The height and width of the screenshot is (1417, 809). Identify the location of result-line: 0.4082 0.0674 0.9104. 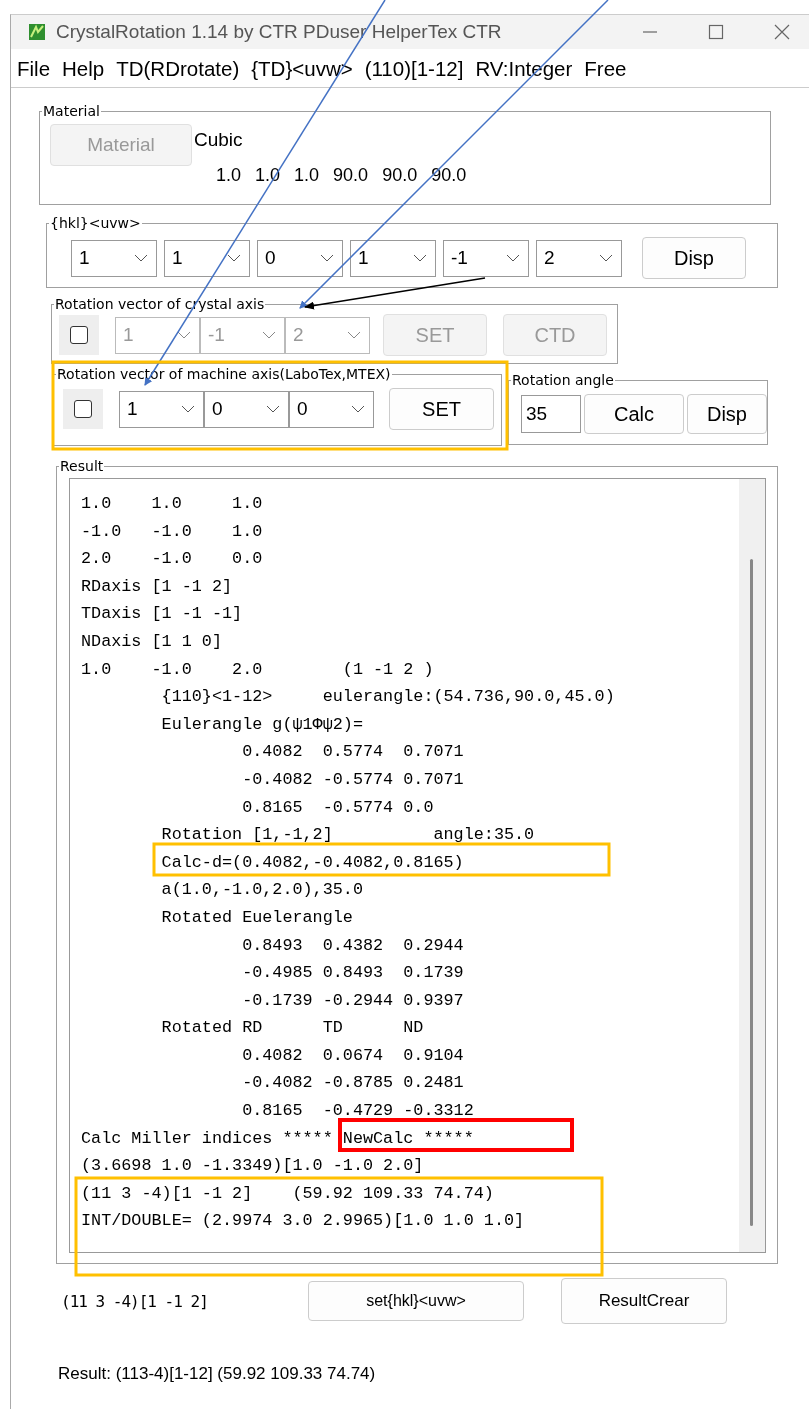
(352, 1055).